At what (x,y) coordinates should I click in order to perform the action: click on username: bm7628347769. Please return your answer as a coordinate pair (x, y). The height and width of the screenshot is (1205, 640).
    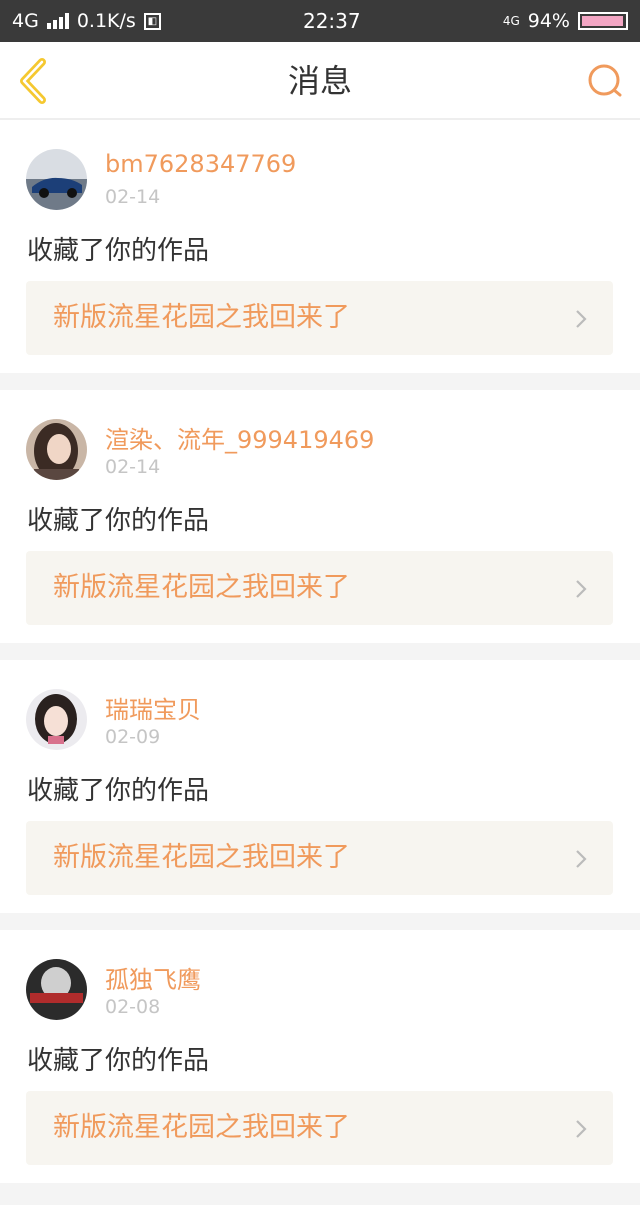
    Looking at the image, I should click on (200, 164).